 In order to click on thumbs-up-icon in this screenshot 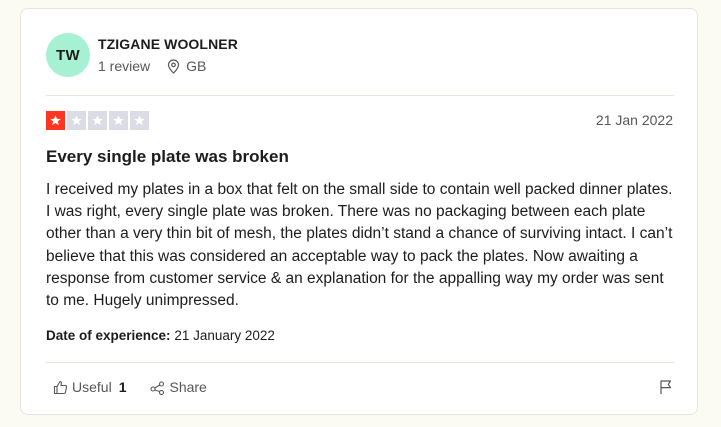, I will do `click(60, 387)`.